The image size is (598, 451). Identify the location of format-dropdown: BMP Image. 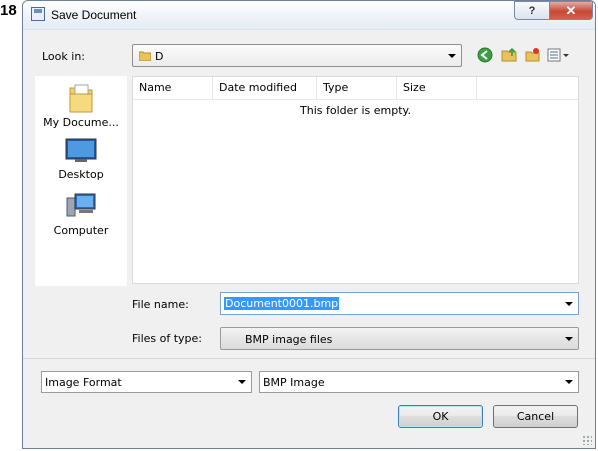
(419, 382).